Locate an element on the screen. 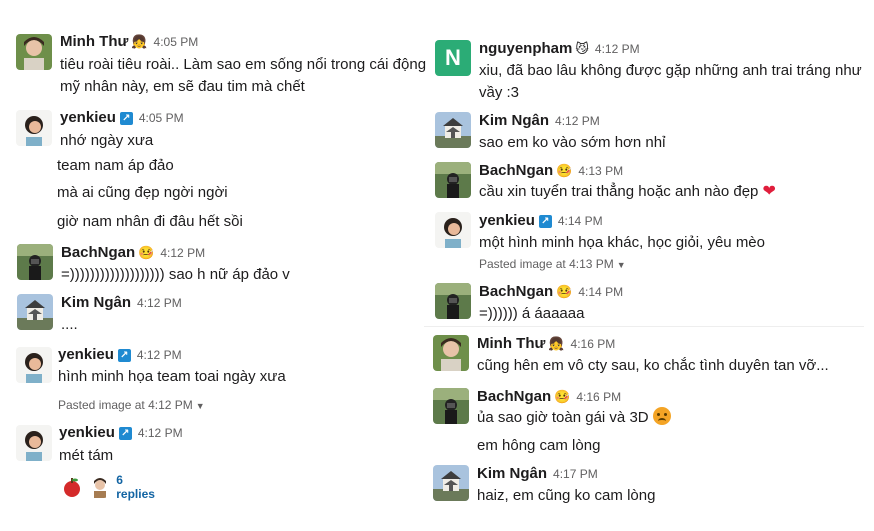 The height and width of the screenshot is (531, 874). thread-replies: 6 replies is located at coordinates (110, 487).